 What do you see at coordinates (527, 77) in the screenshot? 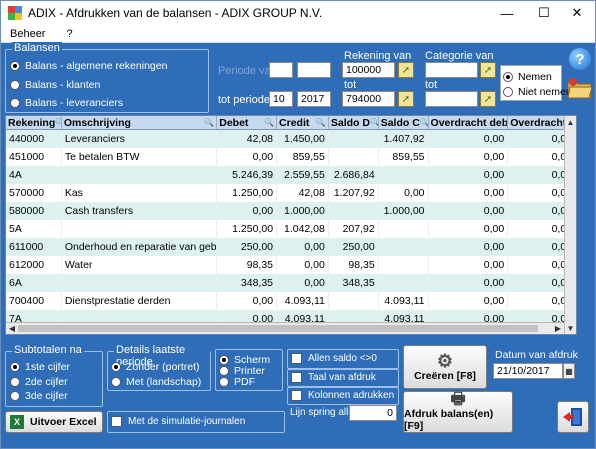
I see `nemen-radio: Nemen` at bounding box center [527, 77].